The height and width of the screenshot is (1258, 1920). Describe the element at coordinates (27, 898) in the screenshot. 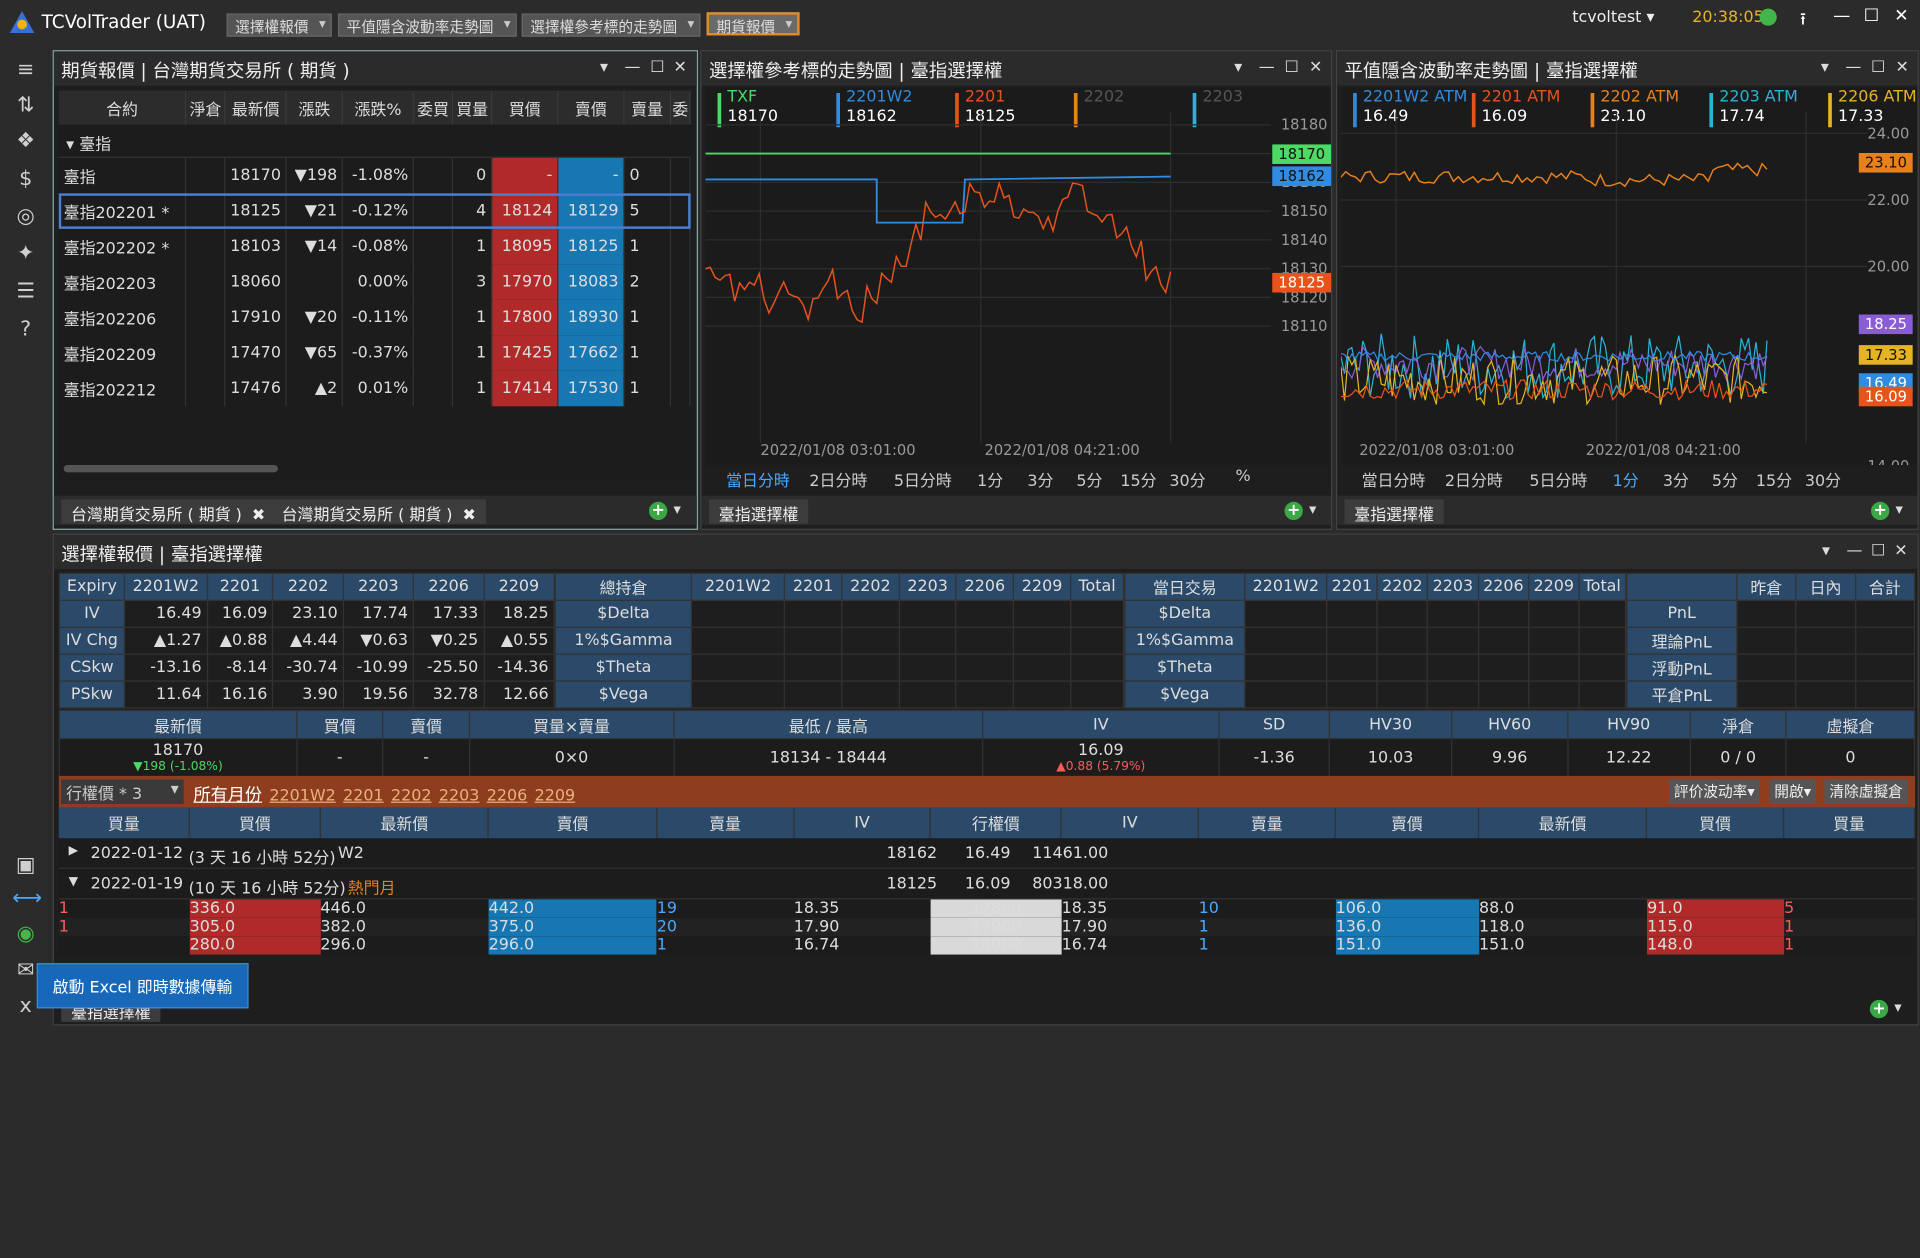

I see `swap-icon: ⟷` at that location.